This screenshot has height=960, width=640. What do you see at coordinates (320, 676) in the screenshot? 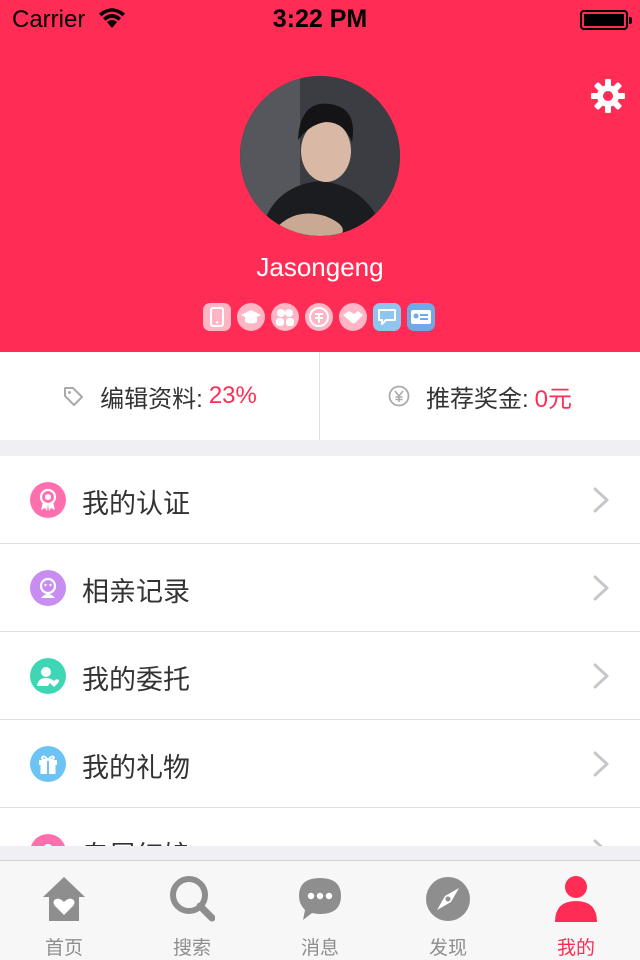
I see `menu-item-delegation: 我的委托` at bounding box center [320, 676].